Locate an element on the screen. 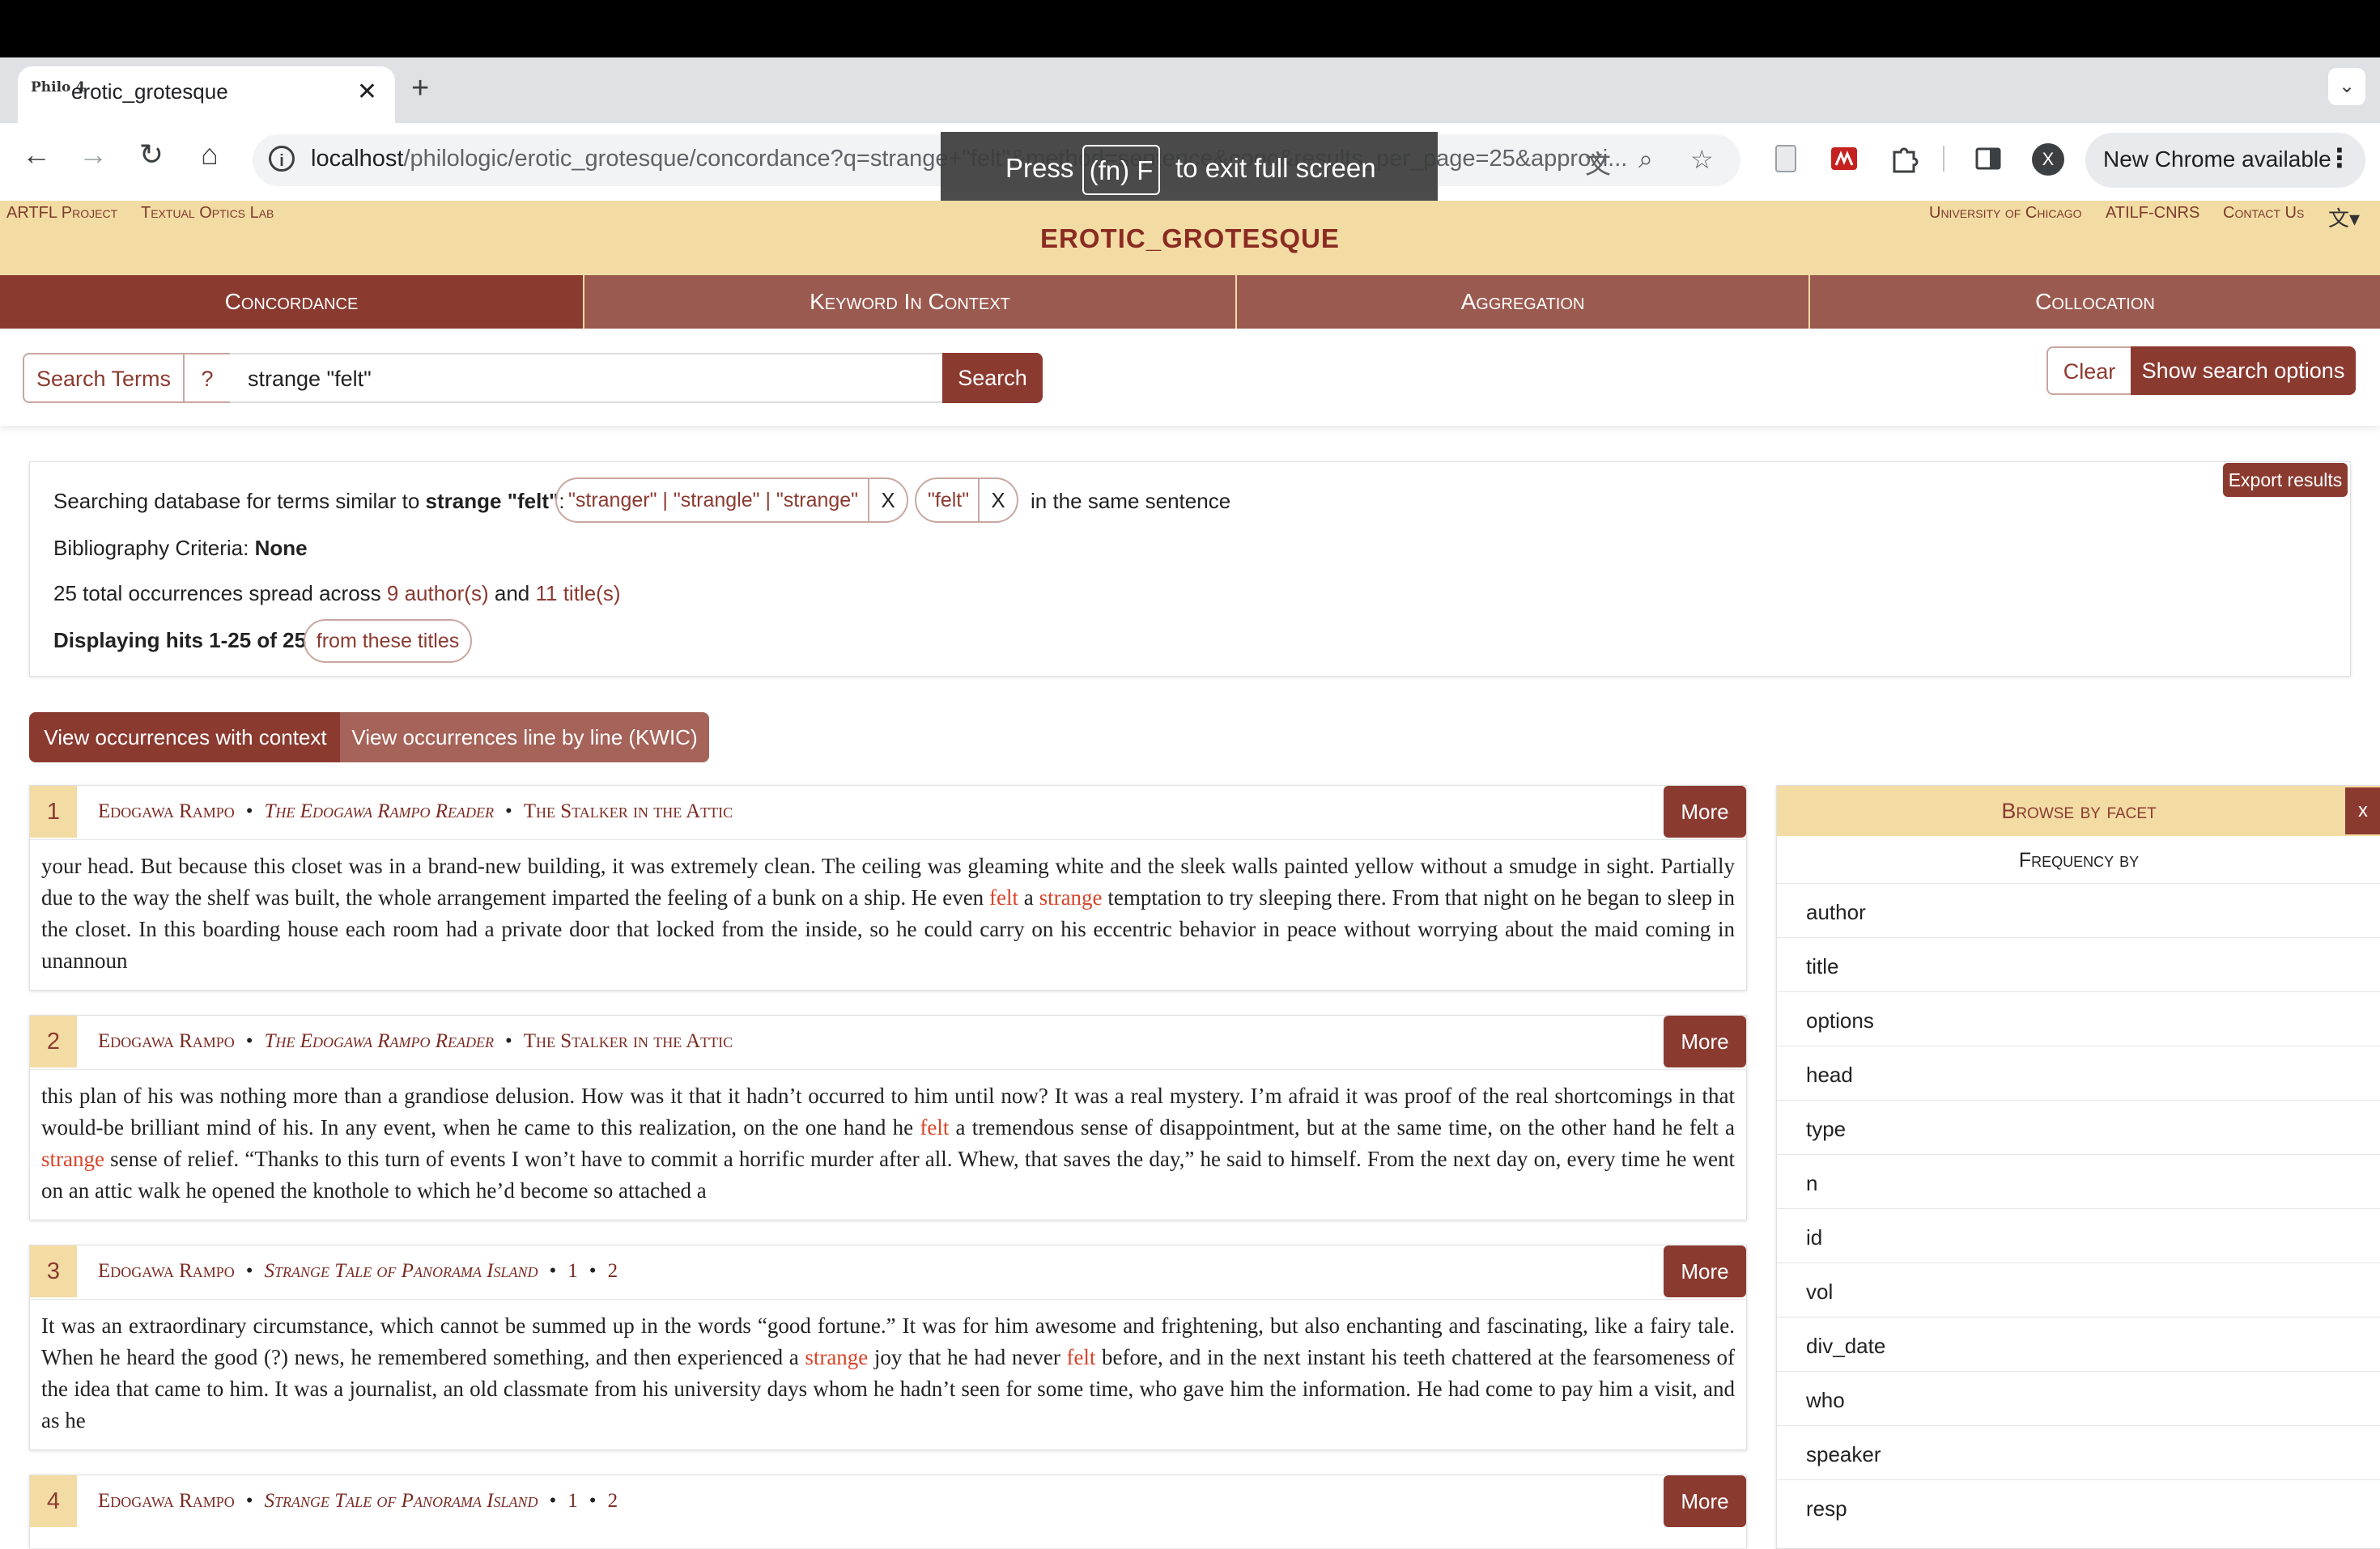  tab-search-chevron-icon: ⌄ is located at coordinates (2347, 86).